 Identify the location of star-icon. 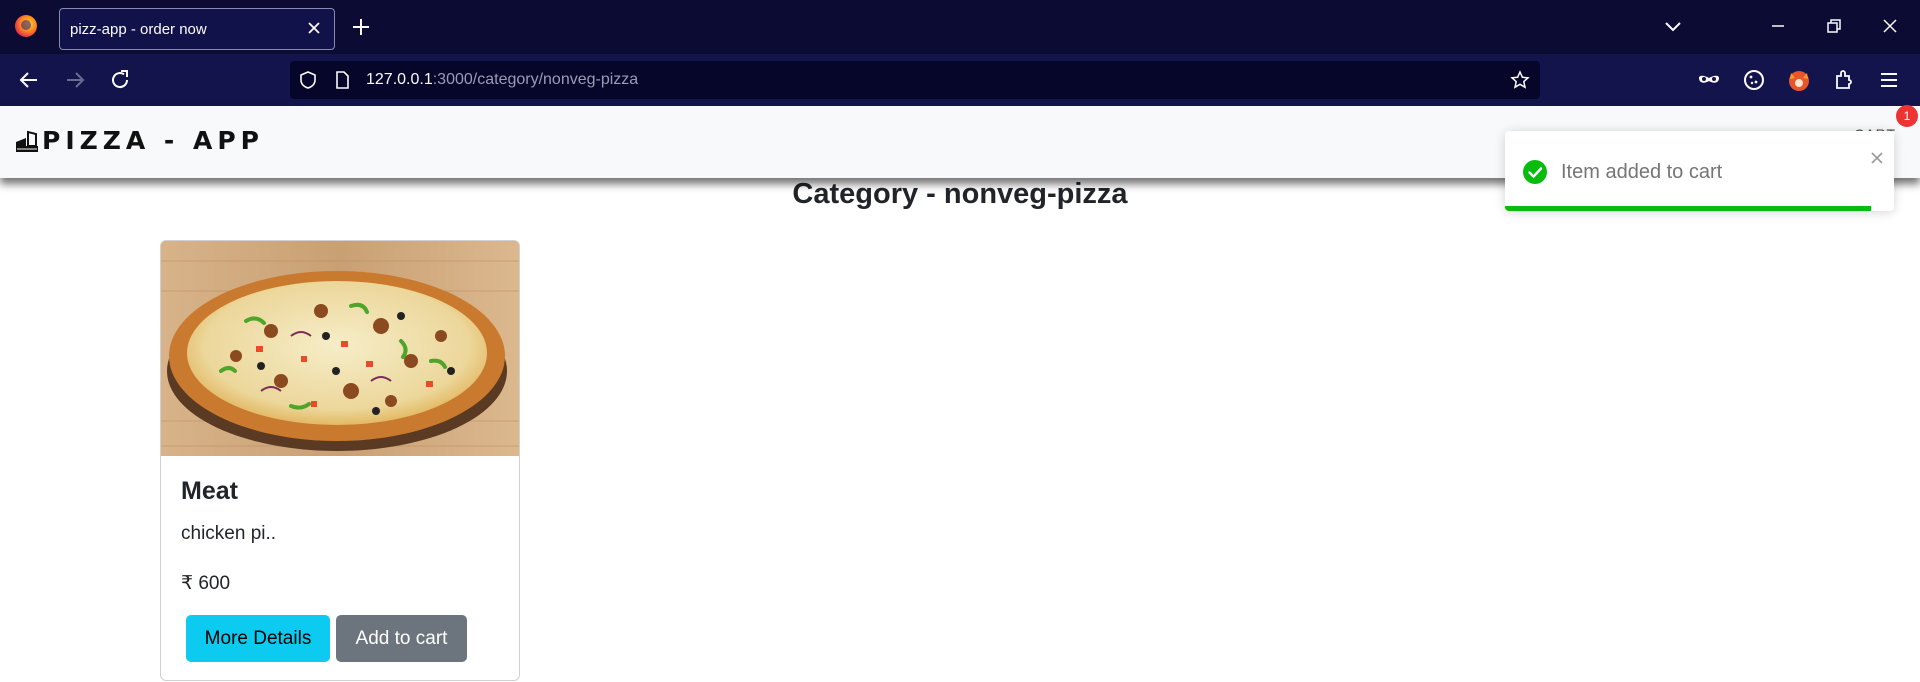
(1520, 80).